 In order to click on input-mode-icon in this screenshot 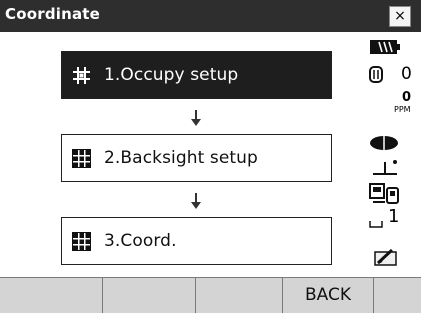, I will do `click(385, 257)`.